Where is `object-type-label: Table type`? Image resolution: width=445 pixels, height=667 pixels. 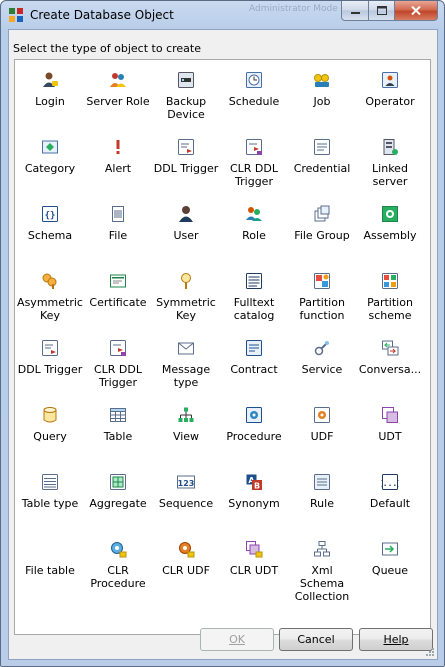 object-type-label: Table type is located at coordinates (50, 503).